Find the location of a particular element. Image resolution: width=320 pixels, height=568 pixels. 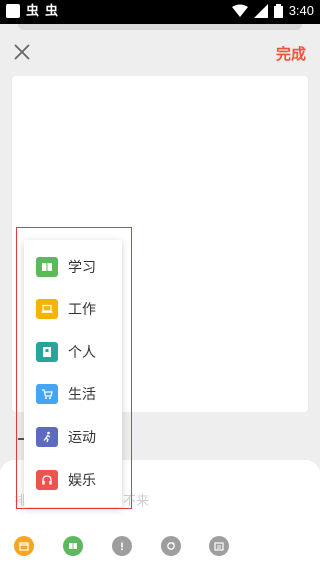

menu-item-sports: 运动 is located at coordinates (73, 437).